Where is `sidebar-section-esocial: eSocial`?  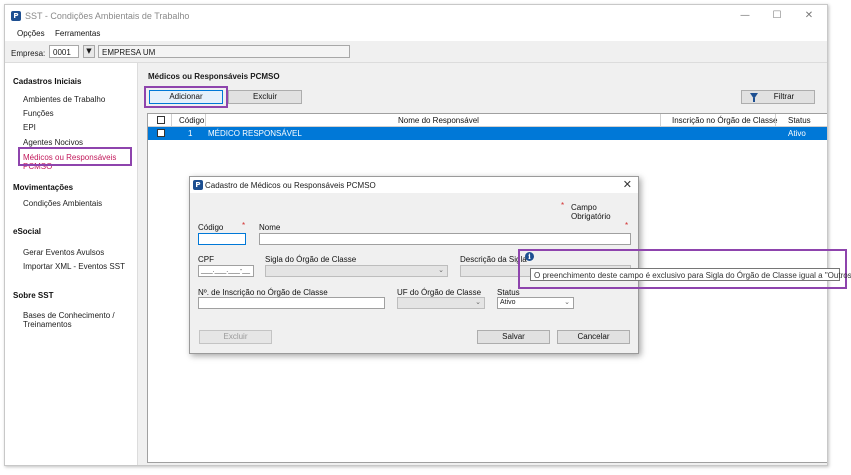 sidebar-section-esocial: eSocial is located at coordinates (27, 231).